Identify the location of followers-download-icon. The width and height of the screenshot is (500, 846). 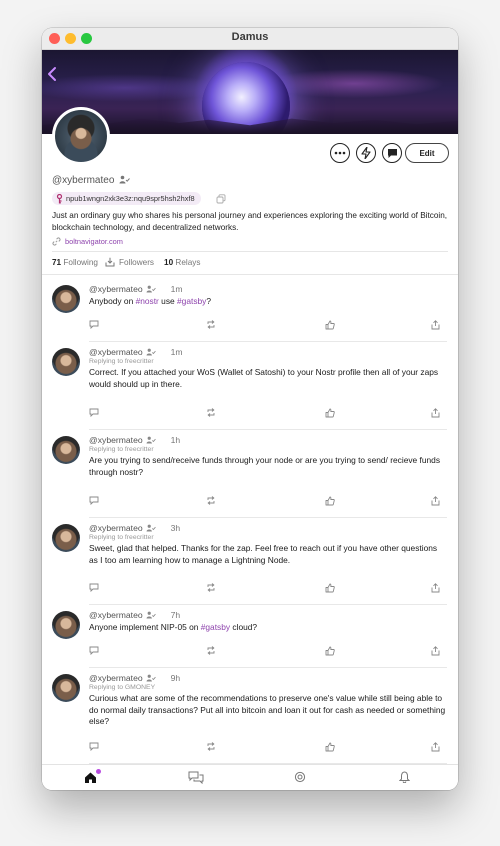
(110, 262).